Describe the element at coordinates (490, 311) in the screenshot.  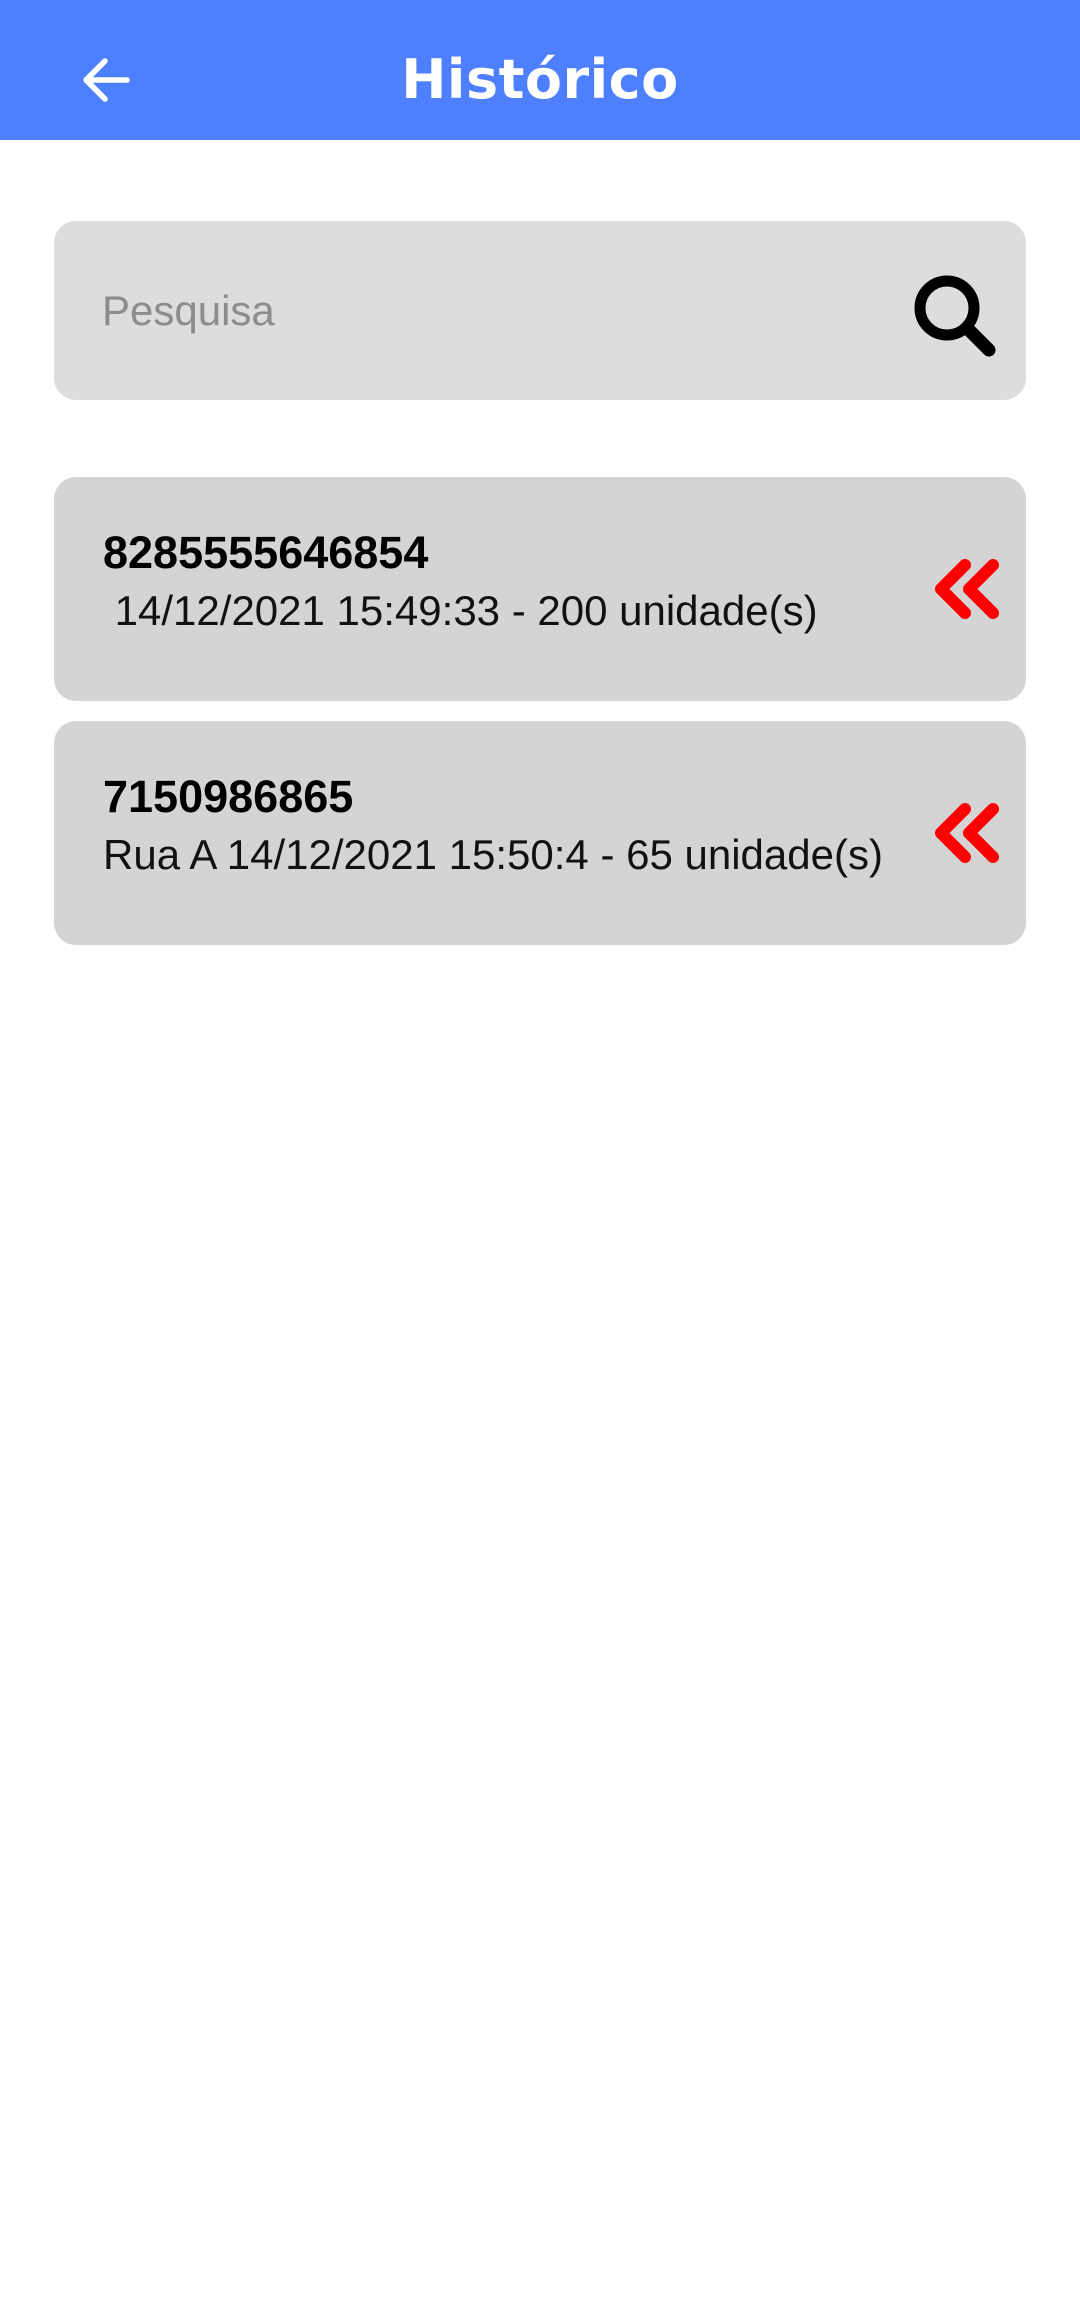
I see `search-input` at that location.